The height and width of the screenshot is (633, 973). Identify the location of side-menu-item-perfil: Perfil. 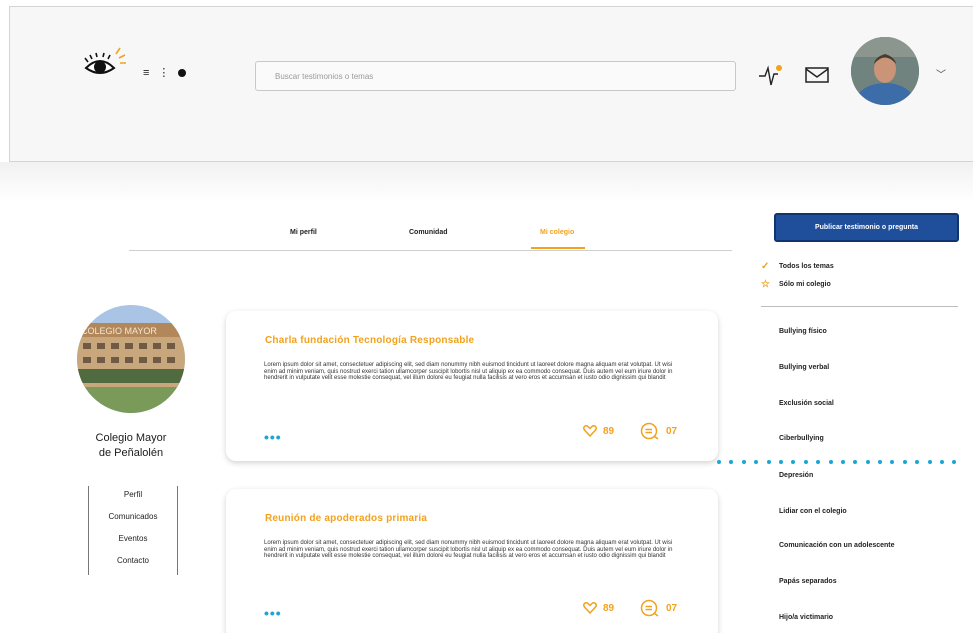
(133, 497).